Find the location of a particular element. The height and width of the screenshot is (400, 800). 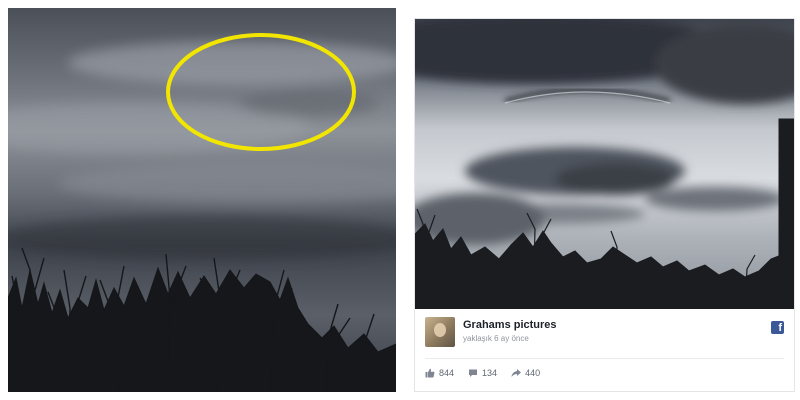

shares-count: 440 is located at coordinates (533, 373).